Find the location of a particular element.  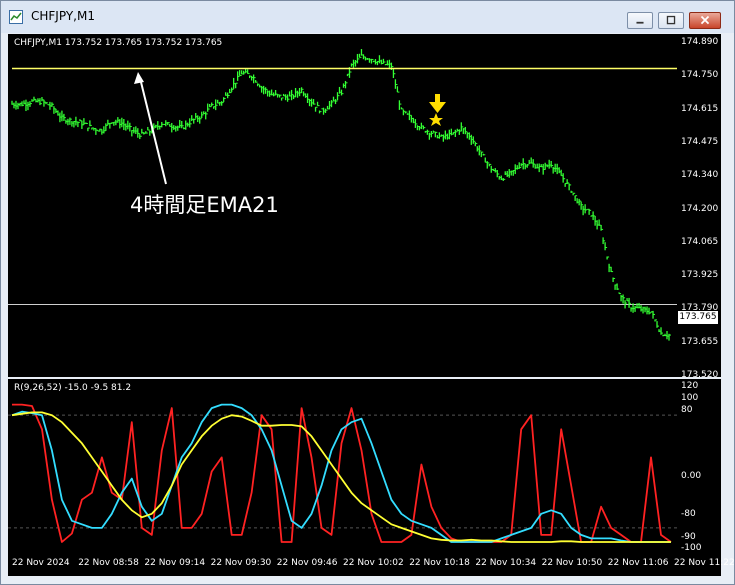

rci-axis-label: 80 is located at coordinates (687, 410).